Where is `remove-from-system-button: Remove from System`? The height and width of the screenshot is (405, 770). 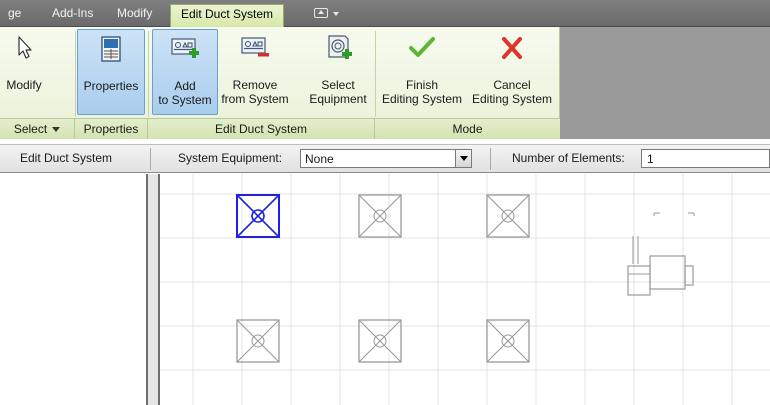
remove-from-system-button: Remove from System is located at coordinates (255, 72).